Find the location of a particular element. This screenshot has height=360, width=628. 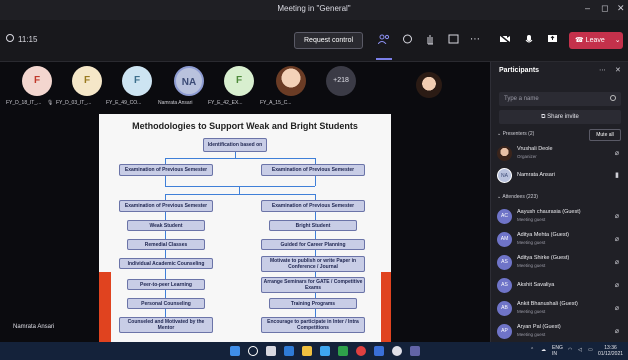

active-tab-indicator is located at coordinates (384, 59).